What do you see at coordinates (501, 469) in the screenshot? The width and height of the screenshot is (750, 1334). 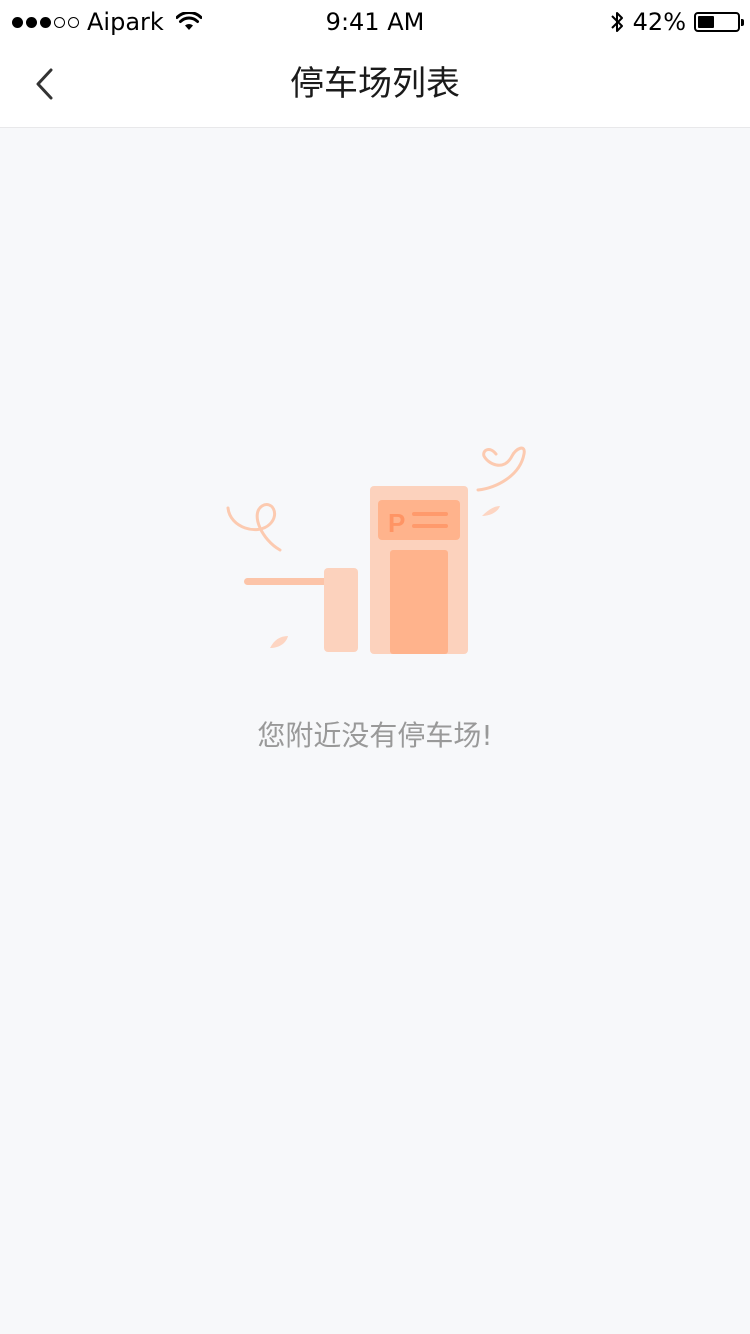 I see `decor-swirl-right` at bounding box center [501, 469].